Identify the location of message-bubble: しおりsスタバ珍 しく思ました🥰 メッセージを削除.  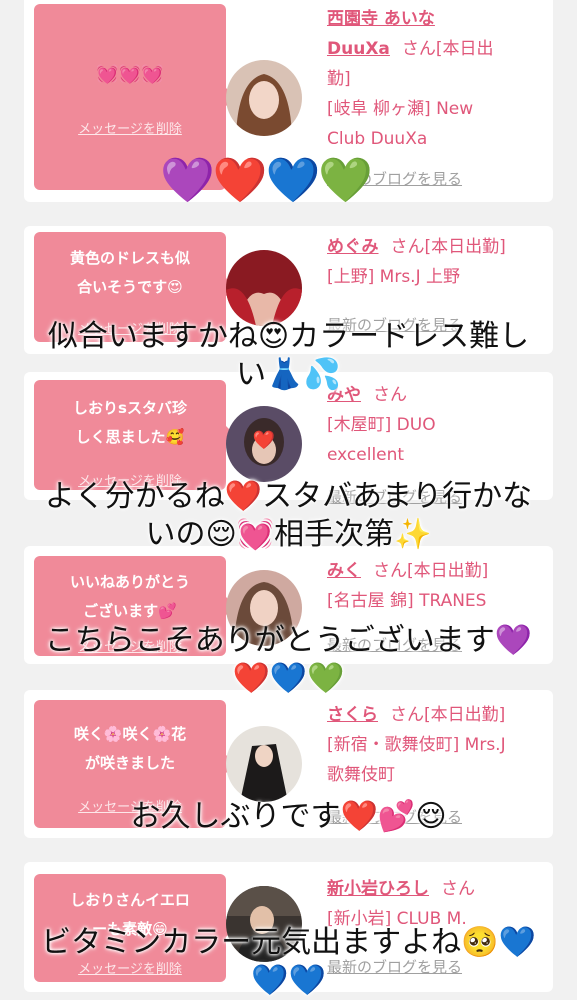
(134, 435).